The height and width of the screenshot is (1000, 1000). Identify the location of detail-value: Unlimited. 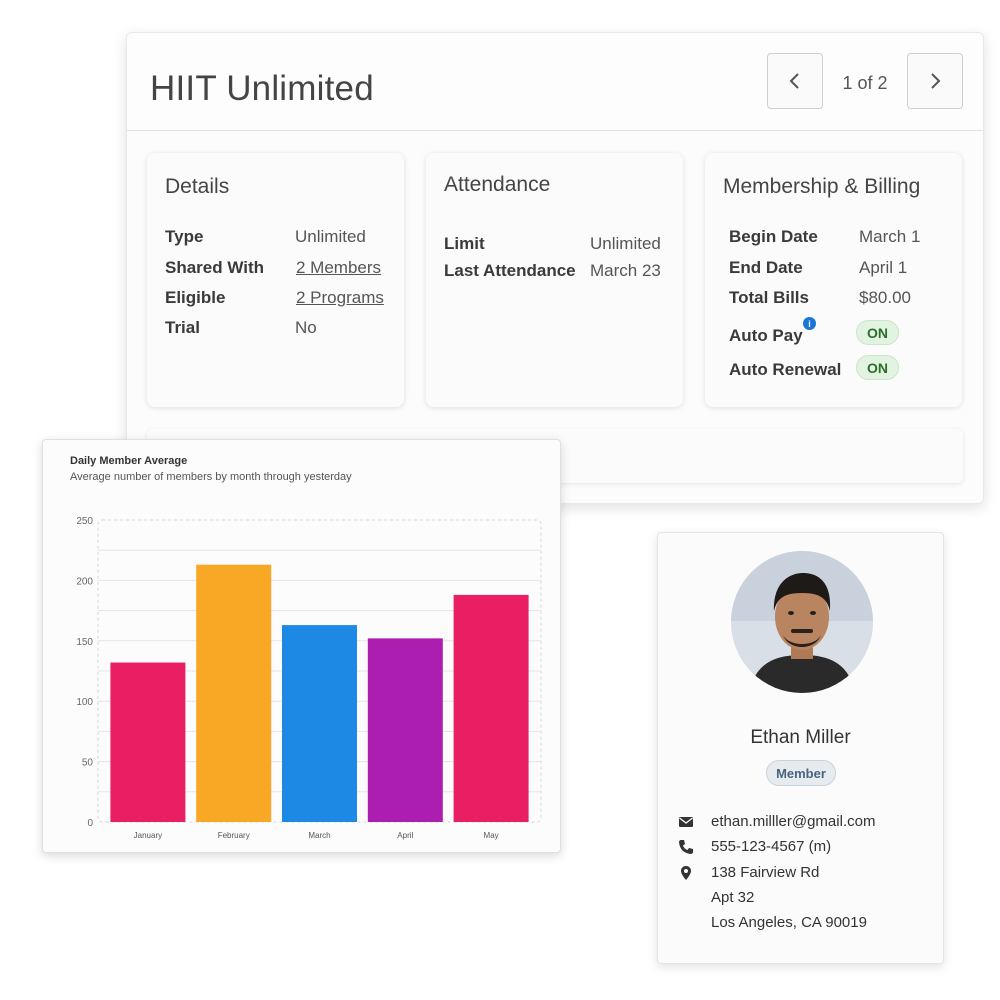
(330, 236).